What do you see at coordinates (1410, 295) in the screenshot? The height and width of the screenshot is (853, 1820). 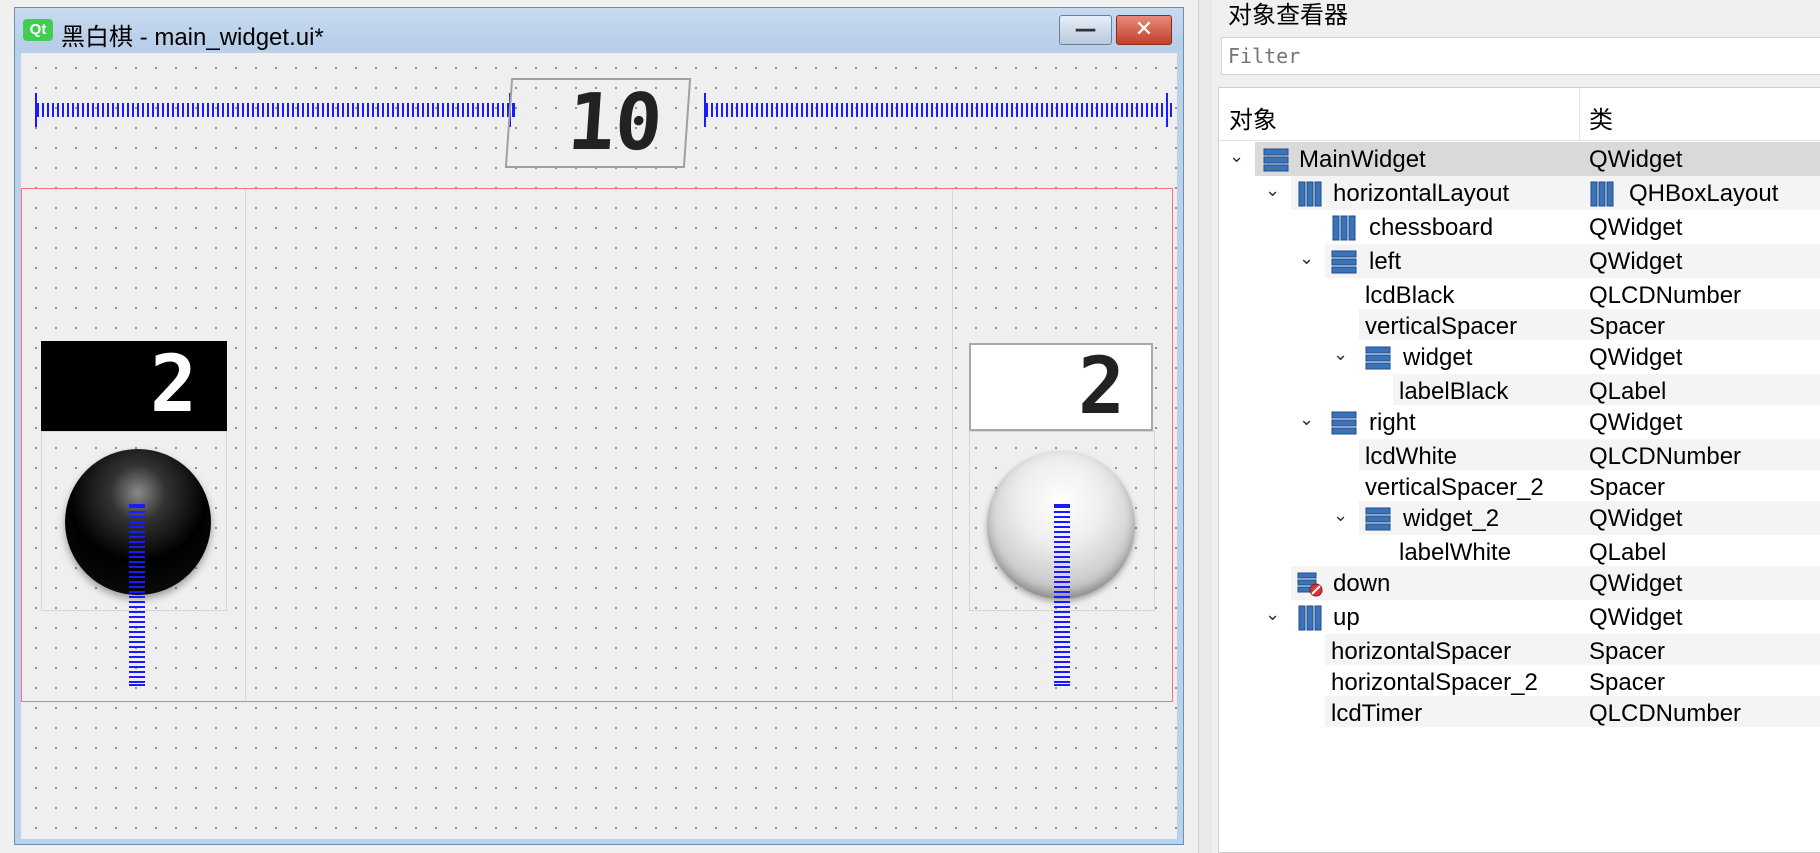 I see `object-name: lcdBlack` at bounding box center [1410, 295].